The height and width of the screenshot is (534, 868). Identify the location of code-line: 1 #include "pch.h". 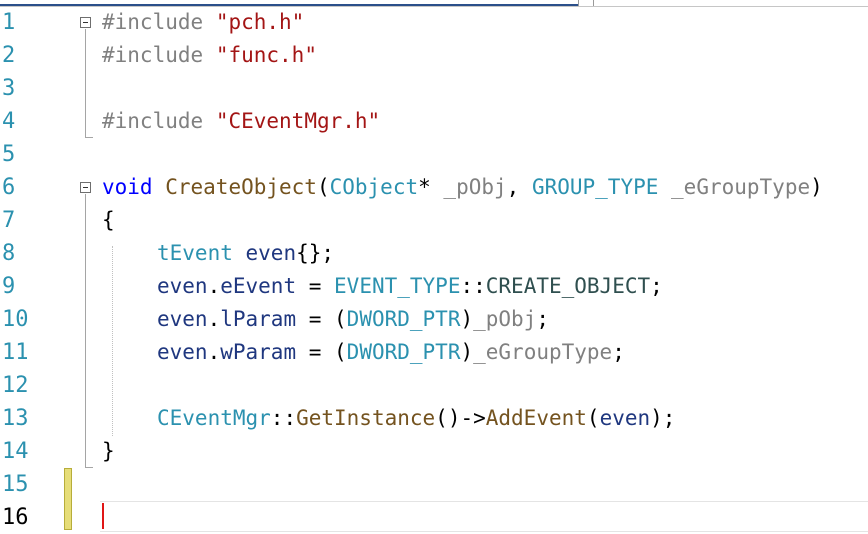
(434, 22).